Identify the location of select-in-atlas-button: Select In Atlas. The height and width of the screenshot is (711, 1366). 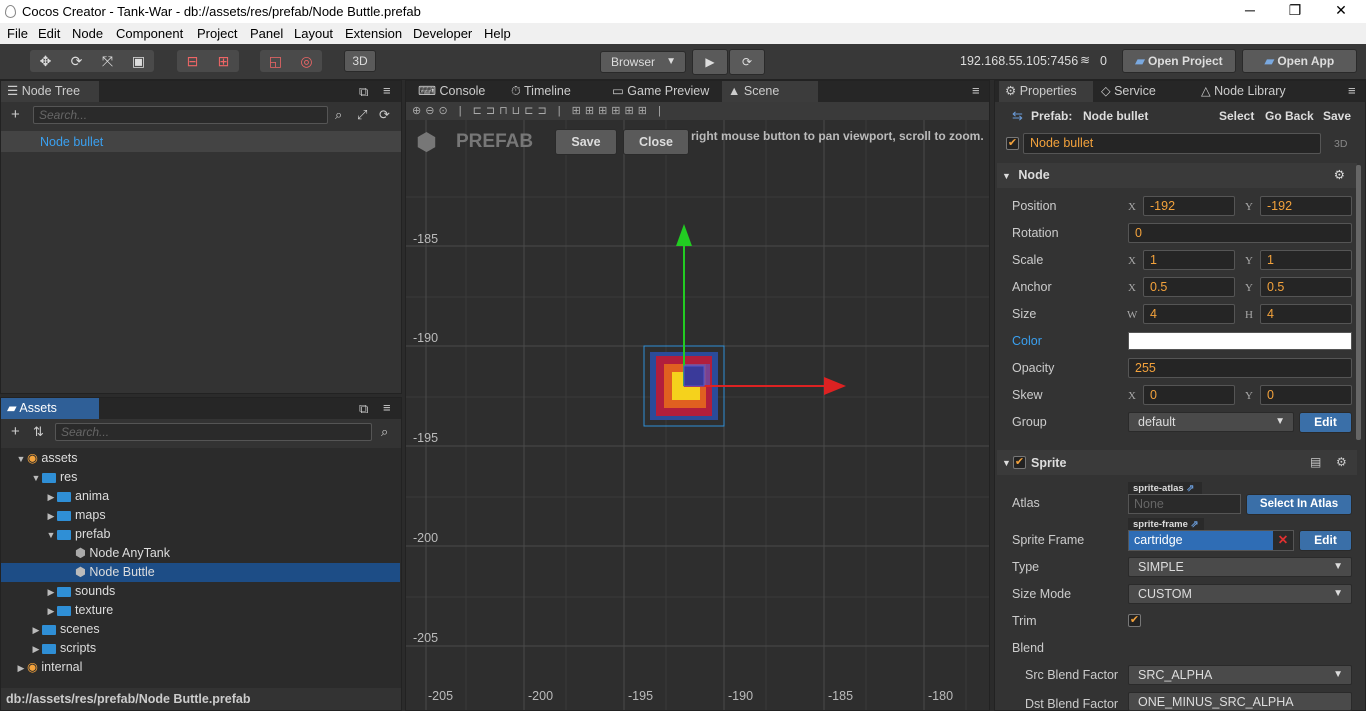
(1299, 504).